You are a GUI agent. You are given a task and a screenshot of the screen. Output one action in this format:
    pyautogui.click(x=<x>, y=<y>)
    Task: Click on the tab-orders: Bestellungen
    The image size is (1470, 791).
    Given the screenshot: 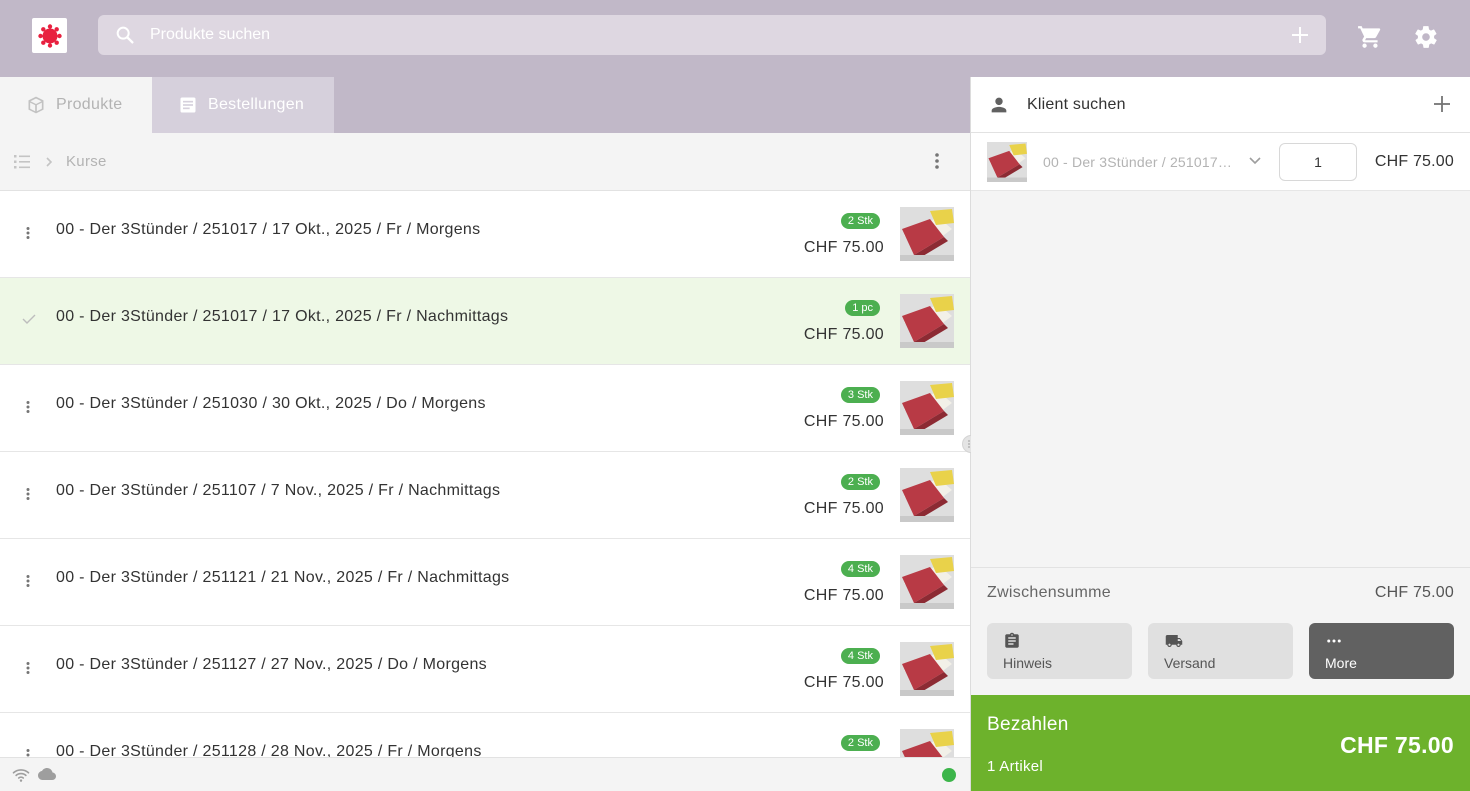 What is the action you would take?
    pyautogui.click(x=243, y=105)
    